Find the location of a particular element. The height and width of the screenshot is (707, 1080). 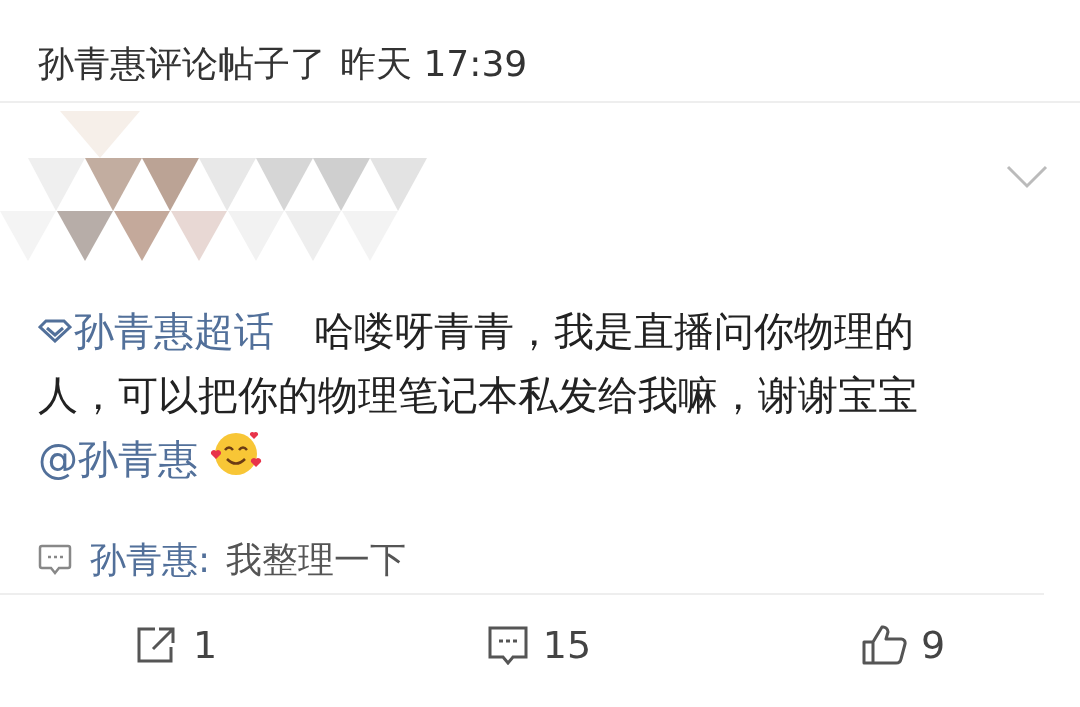

notification-title: 孙青惠评论帖子了 is located at coordinates (182, 63).